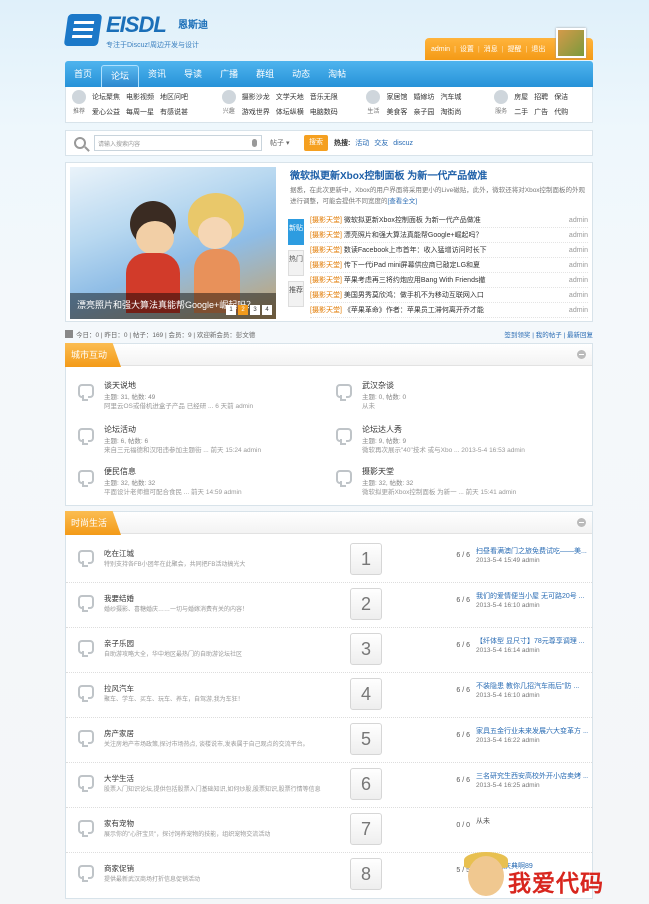 The image size is (649, 904). What do you see at coordinates (290, 112) in the screenshot?
I see `subnav-link: 体坛纵横` at bounding box center [290, 112].